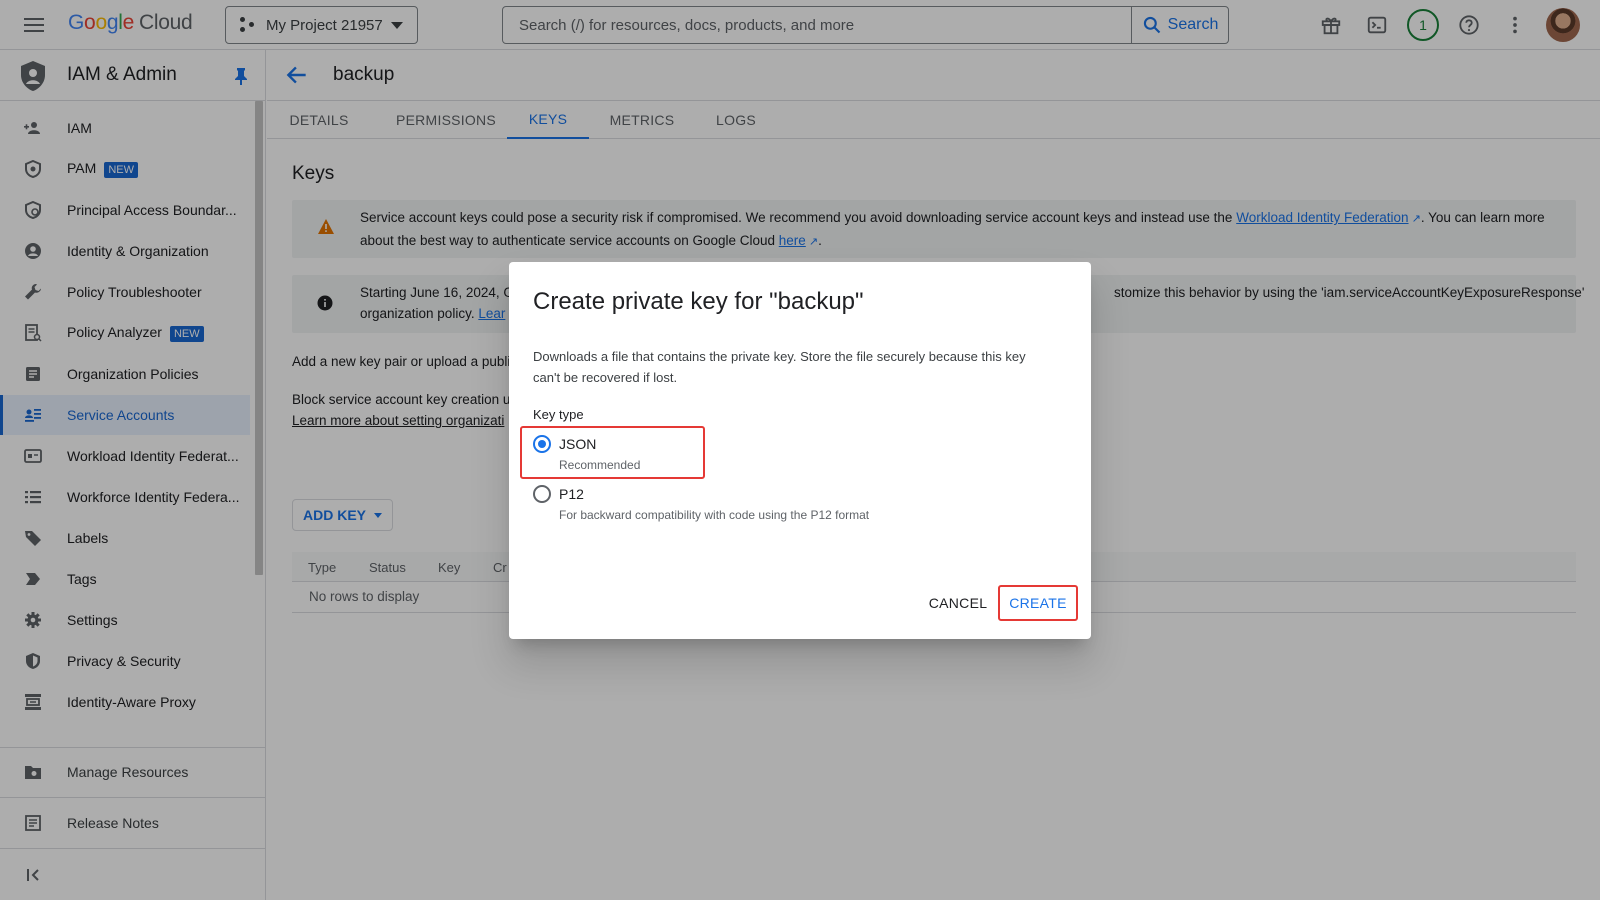 This screenshot has height=900, width=1600. I want to click on radio-label-json: JSON, so click(578, 444).